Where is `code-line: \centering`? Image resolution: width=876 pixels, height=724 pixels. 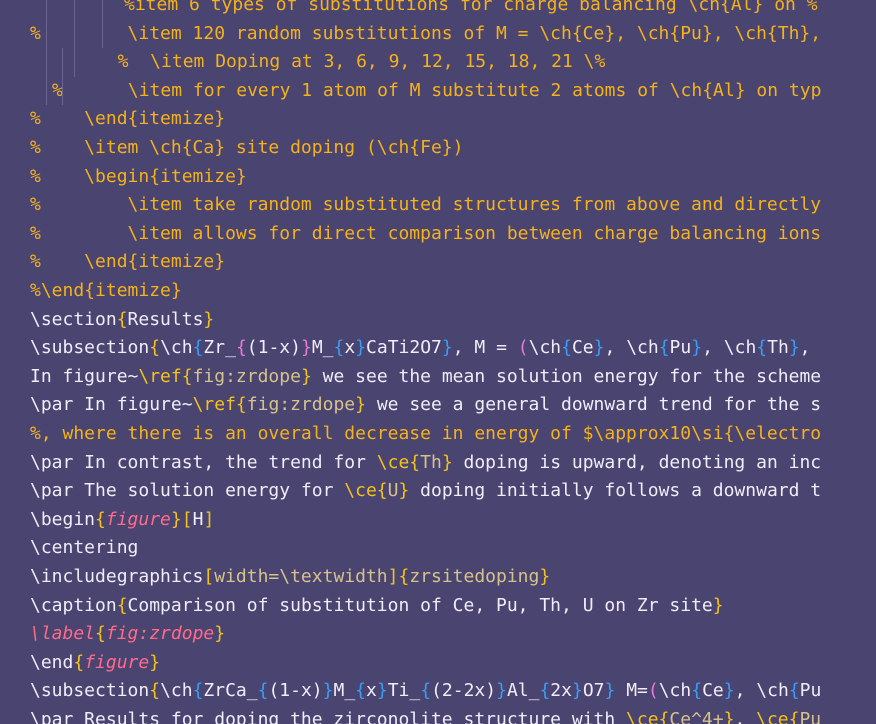 code-line: \centering is located at coordinates (453, 548).